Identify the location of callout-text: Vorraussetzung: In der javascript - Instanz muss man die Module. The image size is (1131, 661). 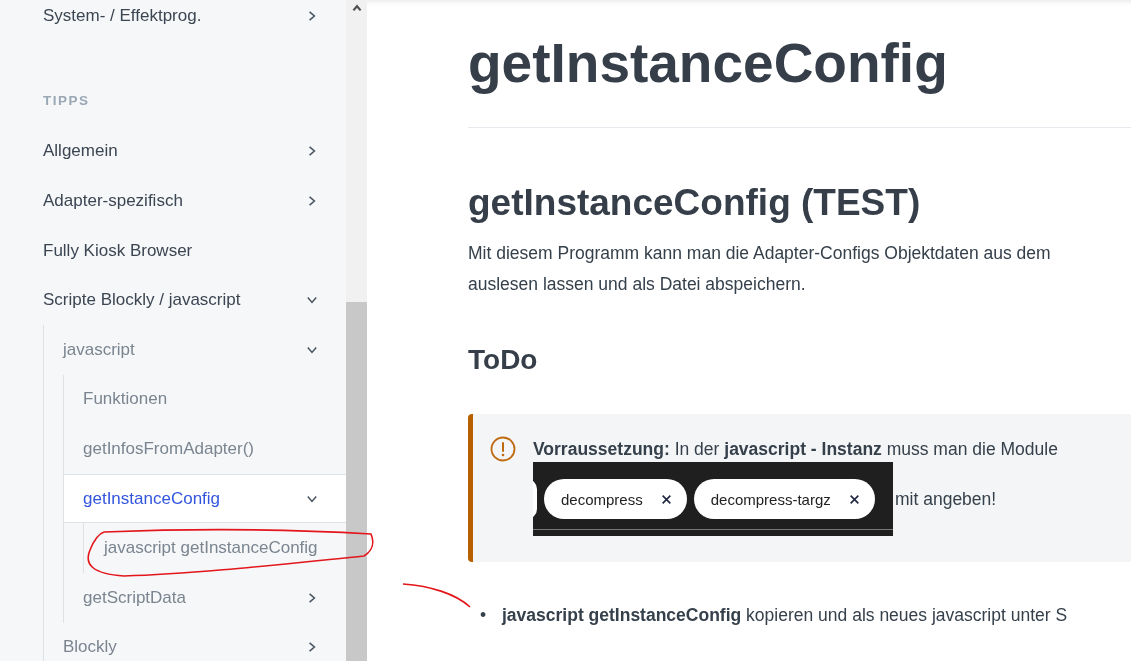
(795, 449).